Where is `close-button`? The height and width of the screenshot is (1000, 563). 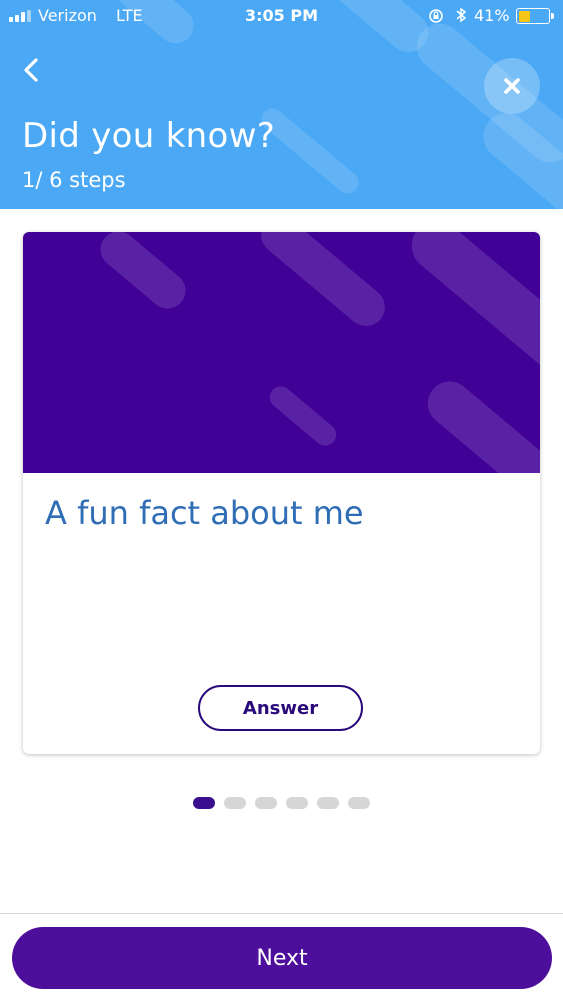 close-button is located at coordinates (512, 86).